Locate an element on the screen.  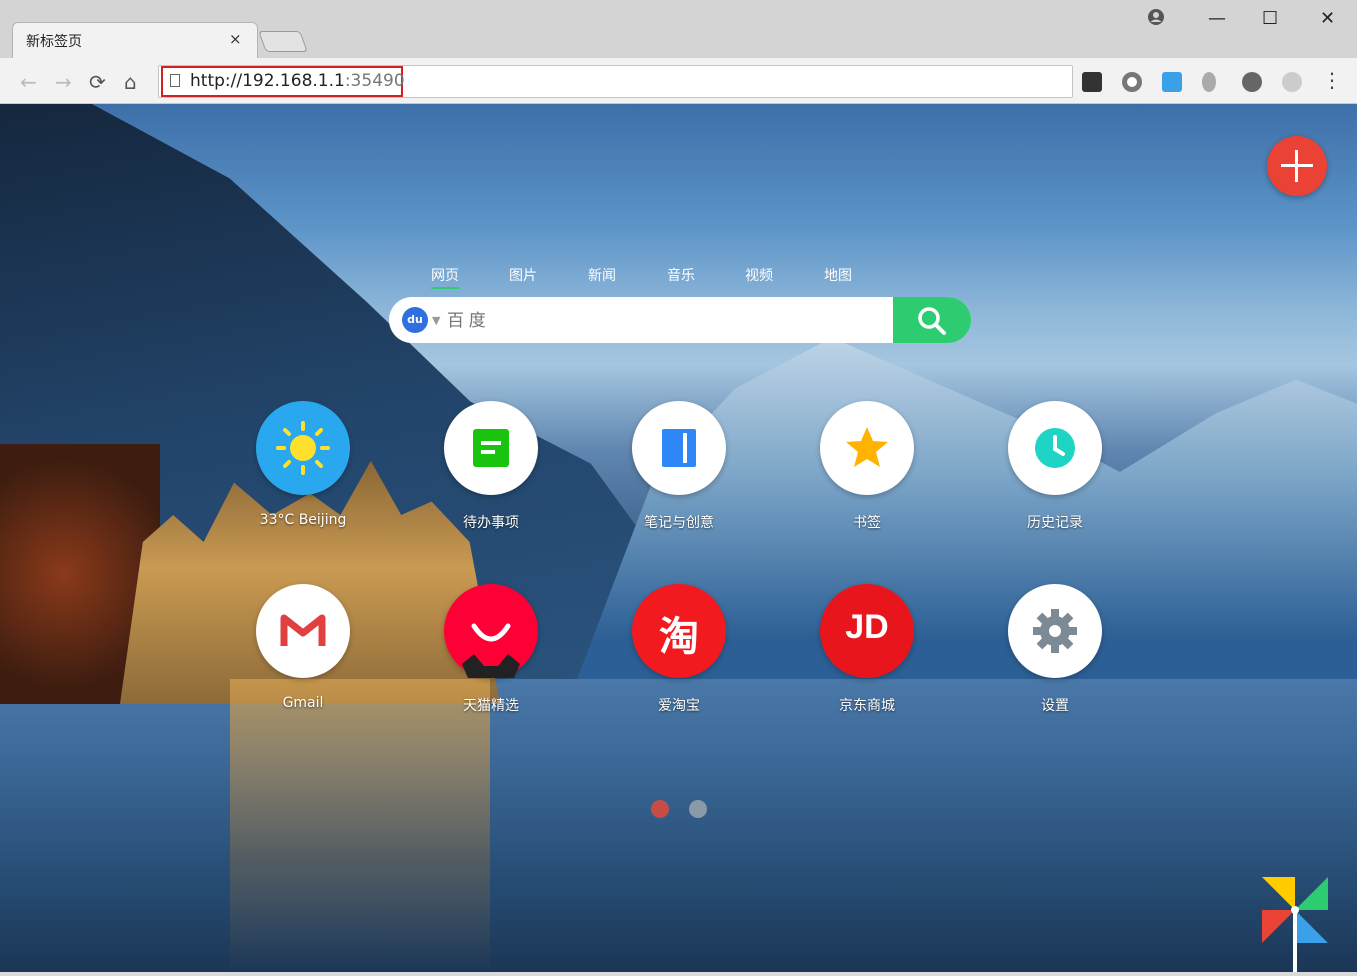
new-tab-button is located at coordinates (283, 41).